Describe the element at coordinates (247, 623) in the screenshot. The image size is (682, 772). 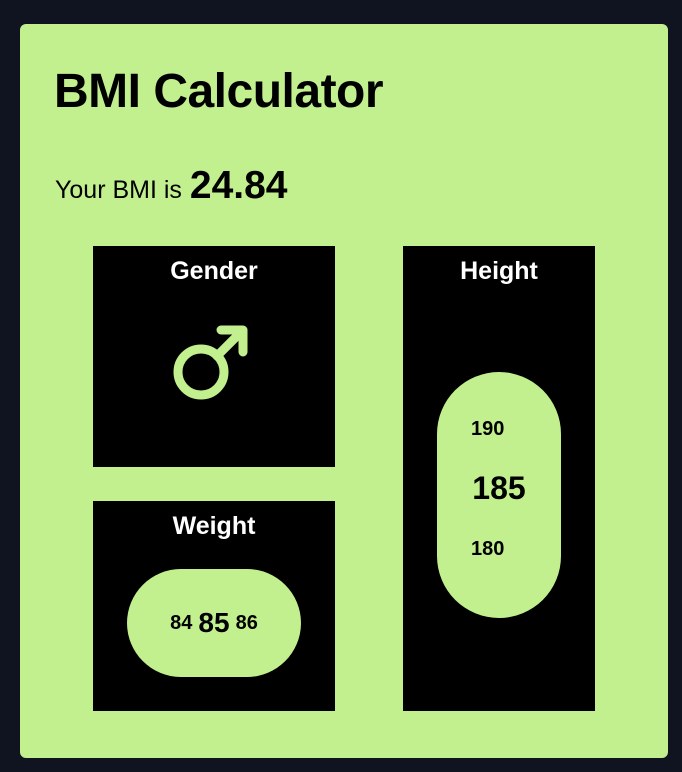
I see `weight-next-value: 86` at that location.